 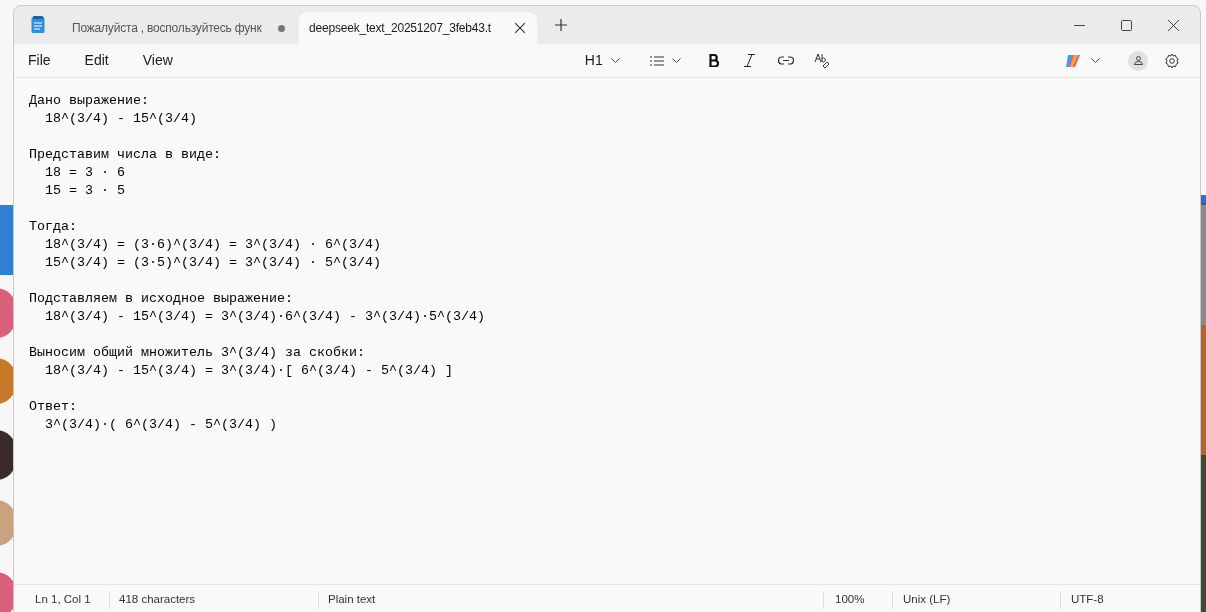 I want to click on link-icon, so click(x=785, y=60).